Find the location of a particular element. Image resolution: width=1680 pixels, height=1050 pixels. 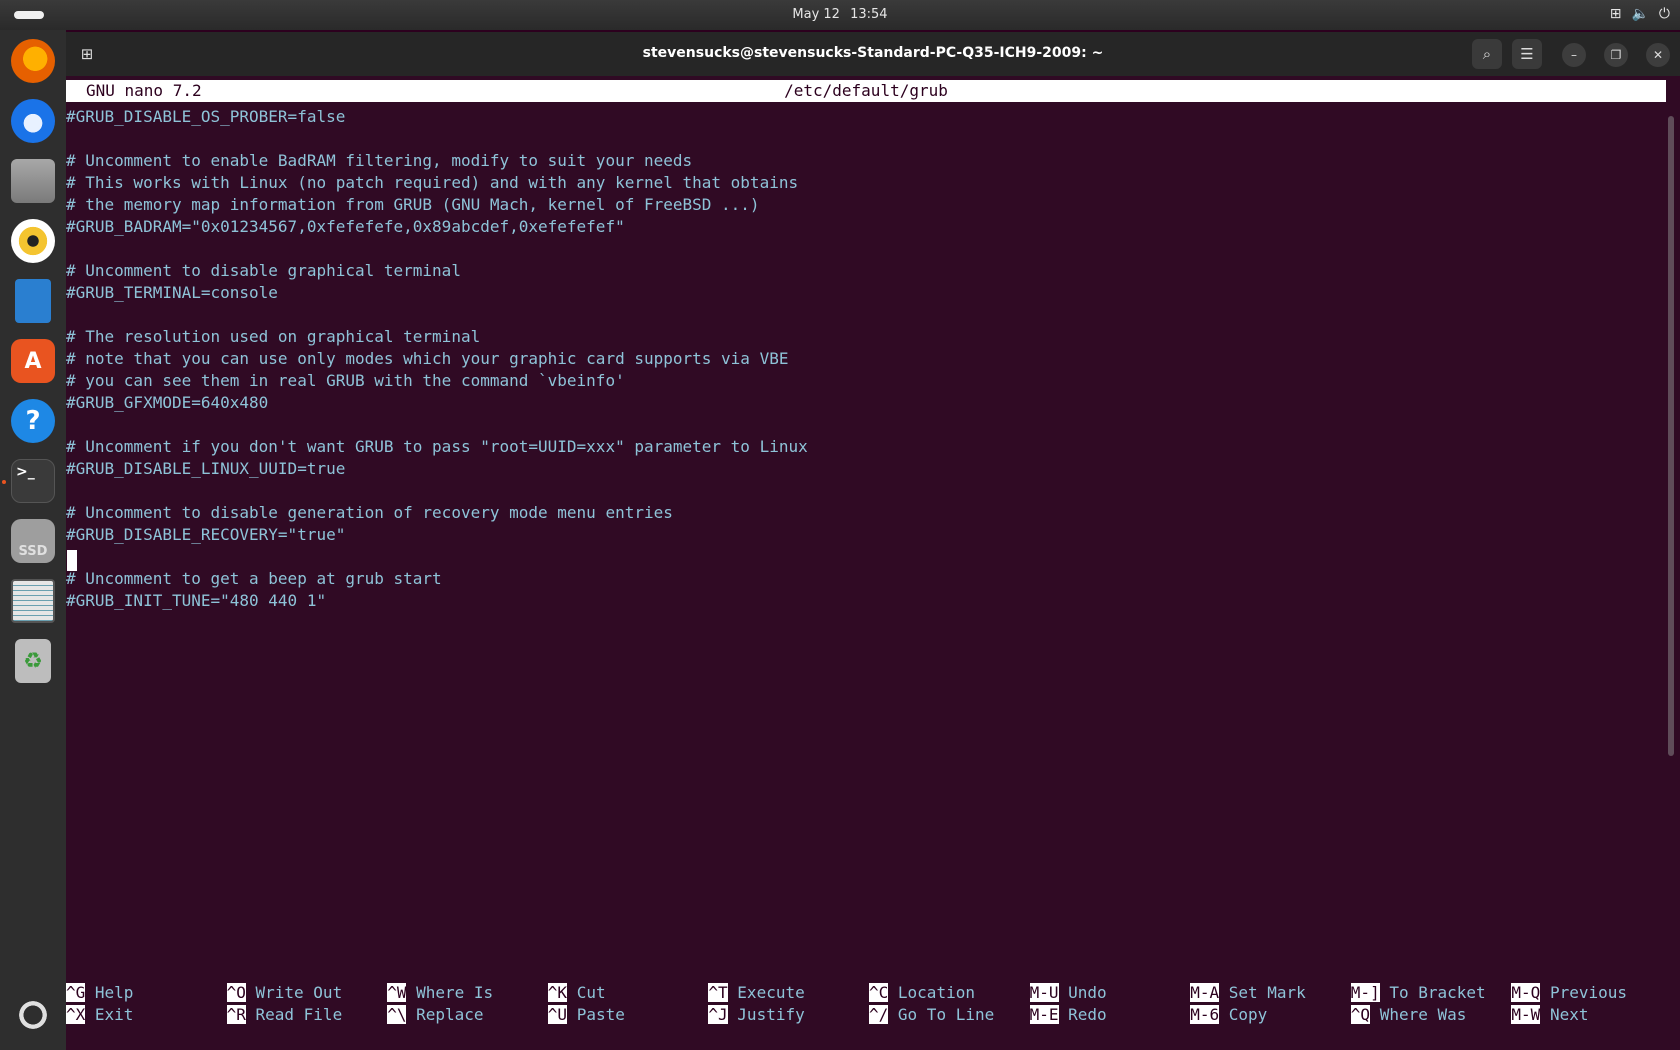

shortcut-label: Previous is located at coordinates (1588, 992).